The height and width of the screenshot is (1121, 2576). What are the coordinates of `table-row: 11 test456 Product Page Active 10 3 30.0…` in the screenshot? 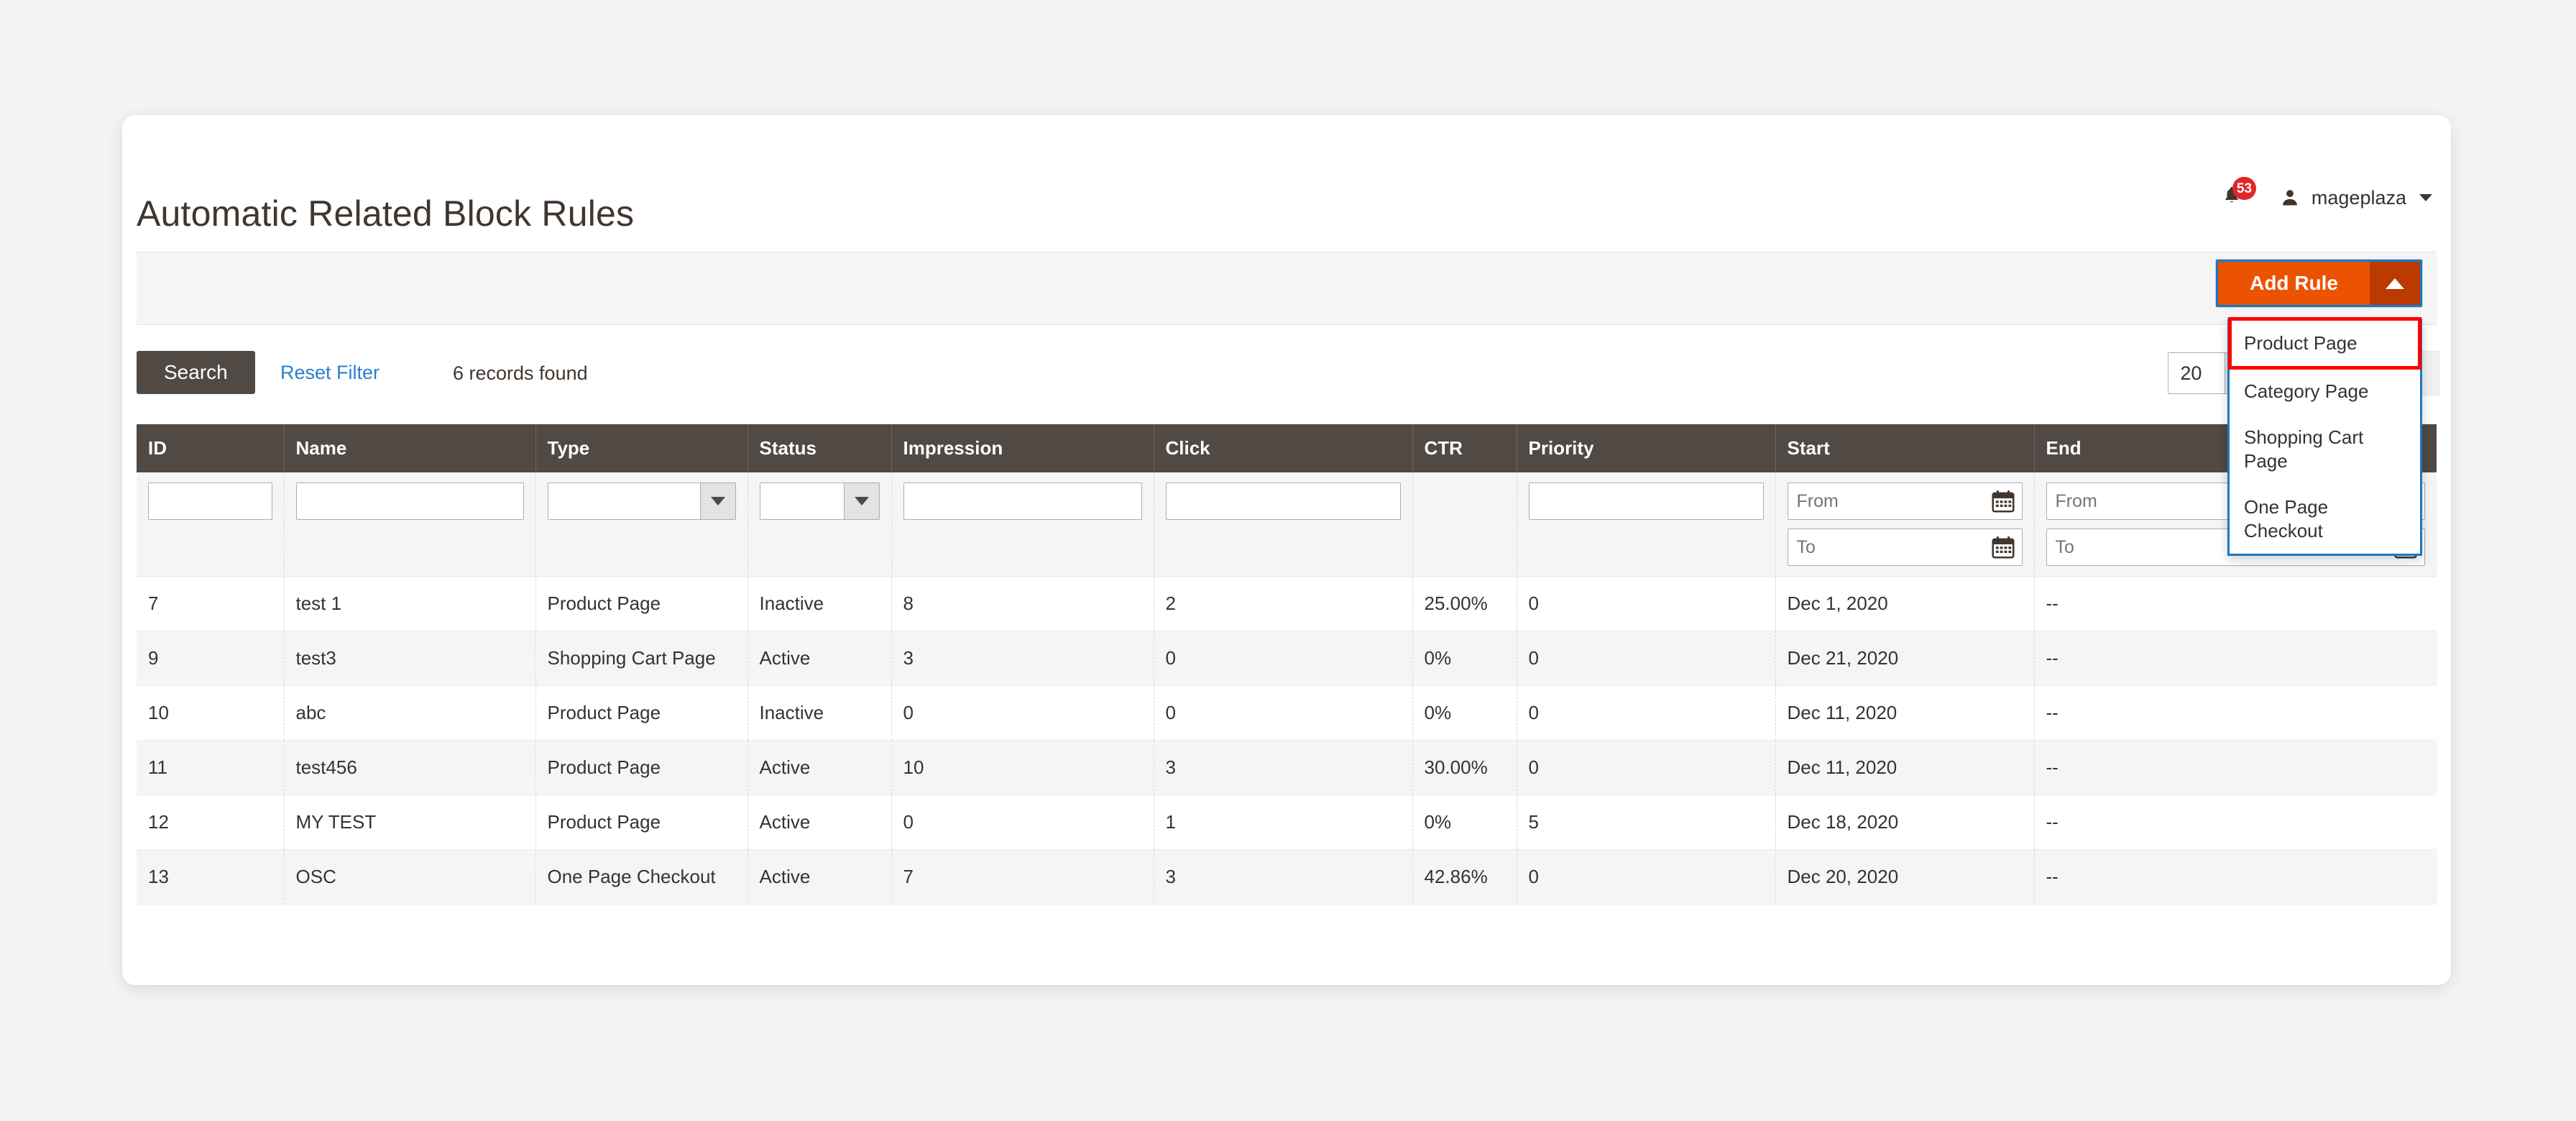 It's located at (1287, 767).